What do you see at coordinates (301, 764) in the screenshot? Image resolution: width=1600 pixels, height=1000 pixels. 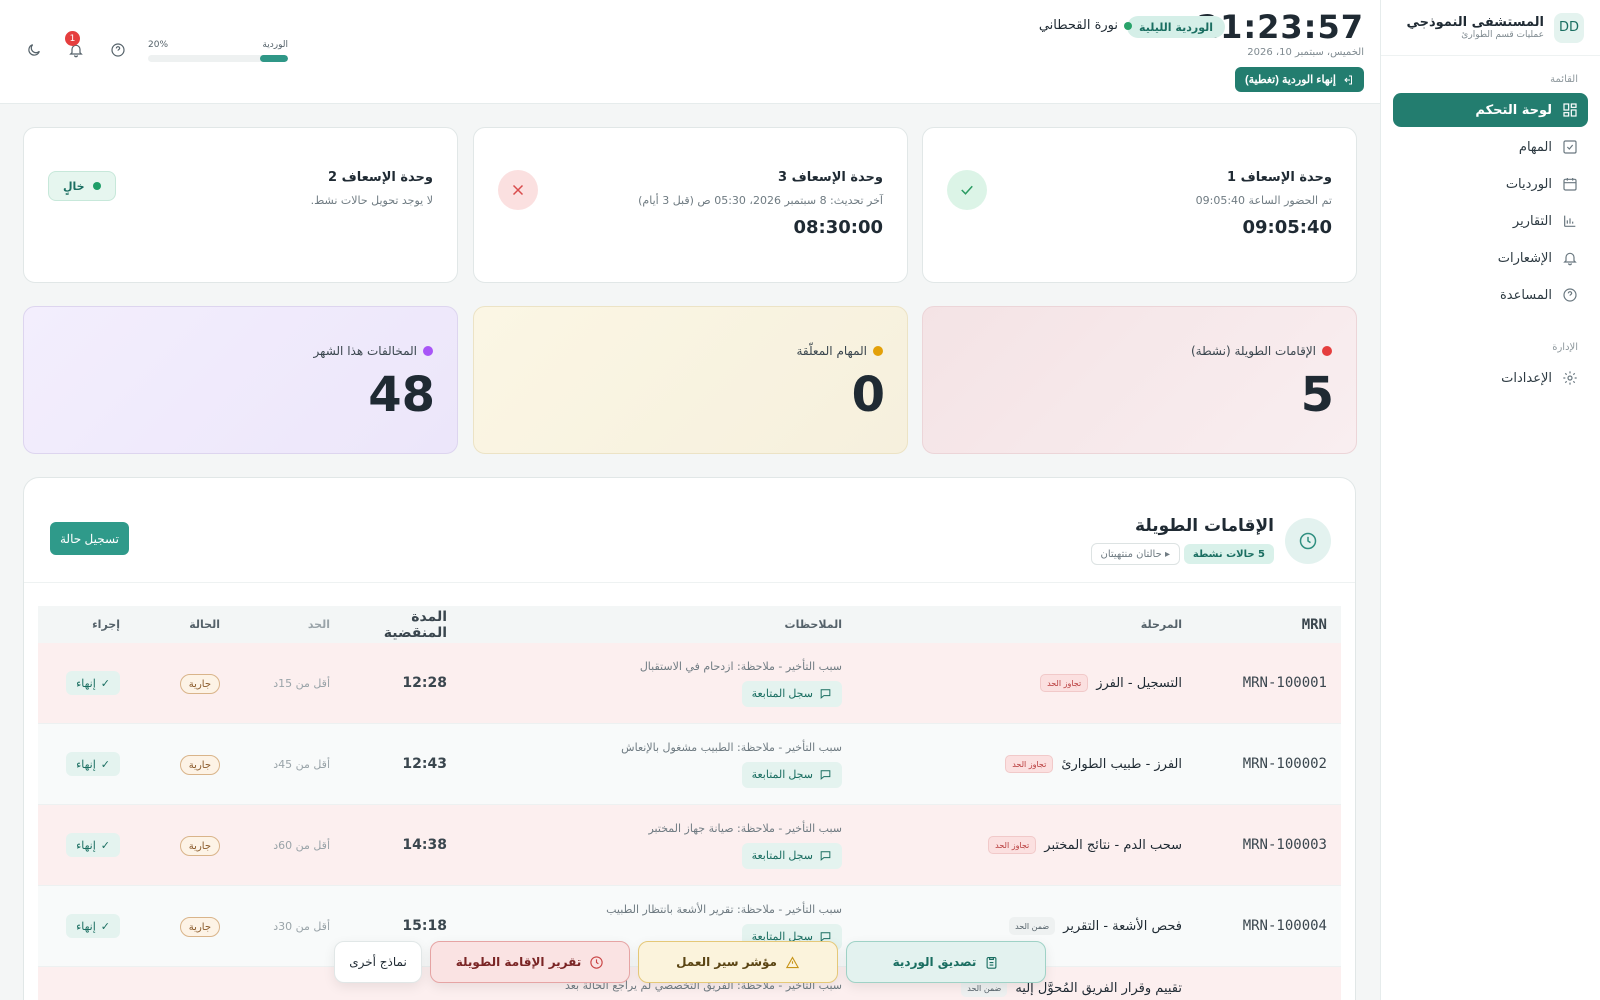 I see `limit-cell: أقل من 45د` at bounding box center [301, 764].